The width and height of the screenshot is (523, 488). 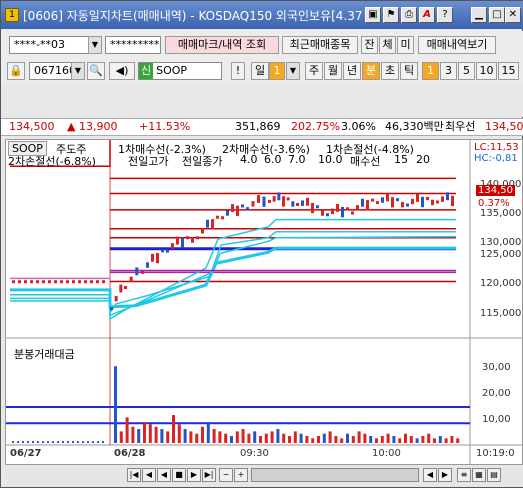 What do you see at coordinates (352, 71) in the screenshot?
I see `period-year-button: 년` at bounding box center [352, 71].